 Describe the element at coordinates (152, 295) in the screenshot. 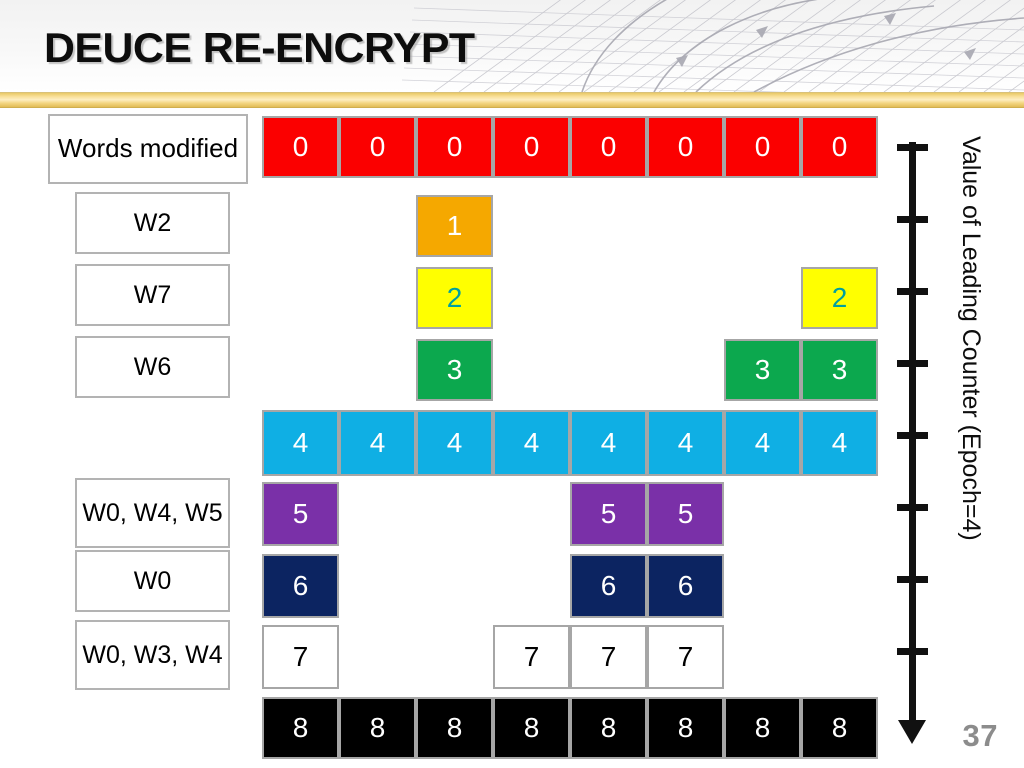

I see `word-label-box: W7` at that location.